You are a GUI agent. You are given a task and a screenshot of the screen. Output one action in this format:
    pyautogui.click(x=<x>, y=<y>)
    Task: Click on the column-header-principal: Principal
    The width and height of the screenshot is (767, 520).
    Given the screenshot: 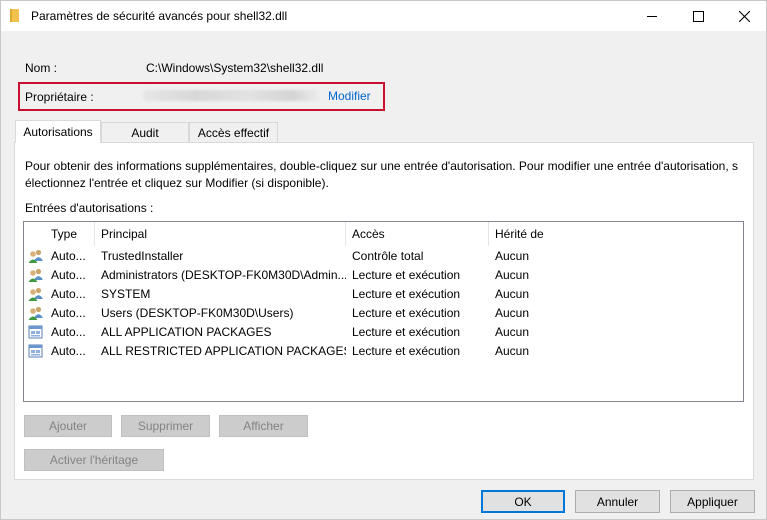 What is the action you would take?
    pyautogui.click(x=220, y=234)
    